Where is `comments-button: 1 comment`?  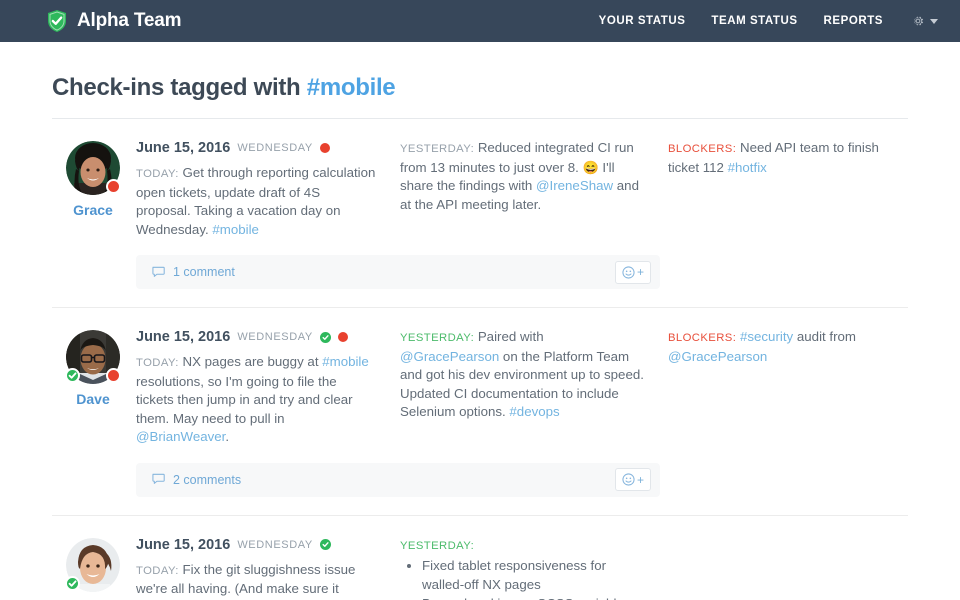 comments-button: 1 comment is located at coordinates (193, 272).